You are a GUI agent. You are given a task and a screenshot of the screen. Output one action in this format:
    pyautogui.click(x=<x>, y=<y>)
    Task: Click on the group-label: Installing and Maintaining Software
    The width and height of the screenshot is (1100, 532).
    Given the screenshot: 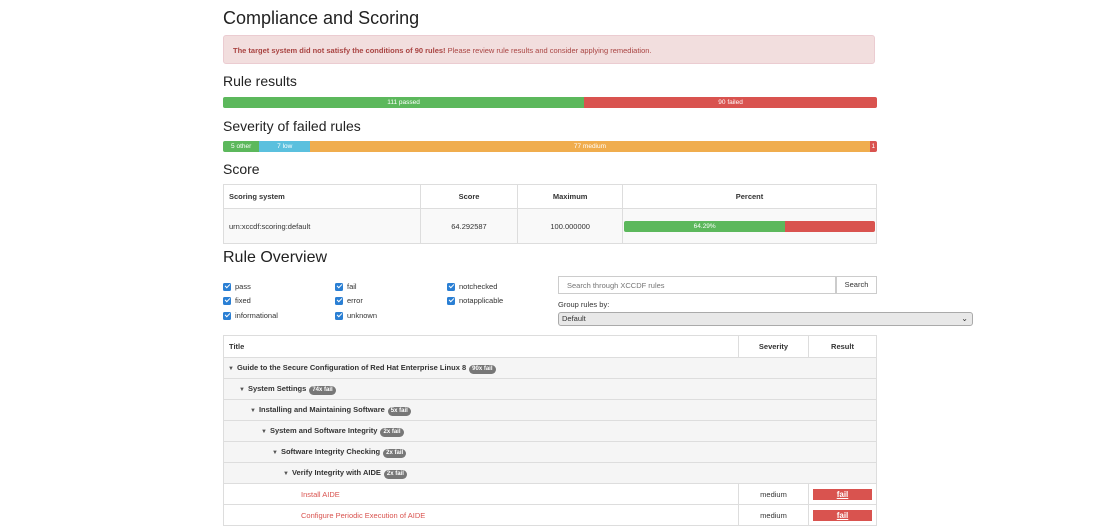 What is the action you would take?
    pyautogui.click(x=321, y=409)
    